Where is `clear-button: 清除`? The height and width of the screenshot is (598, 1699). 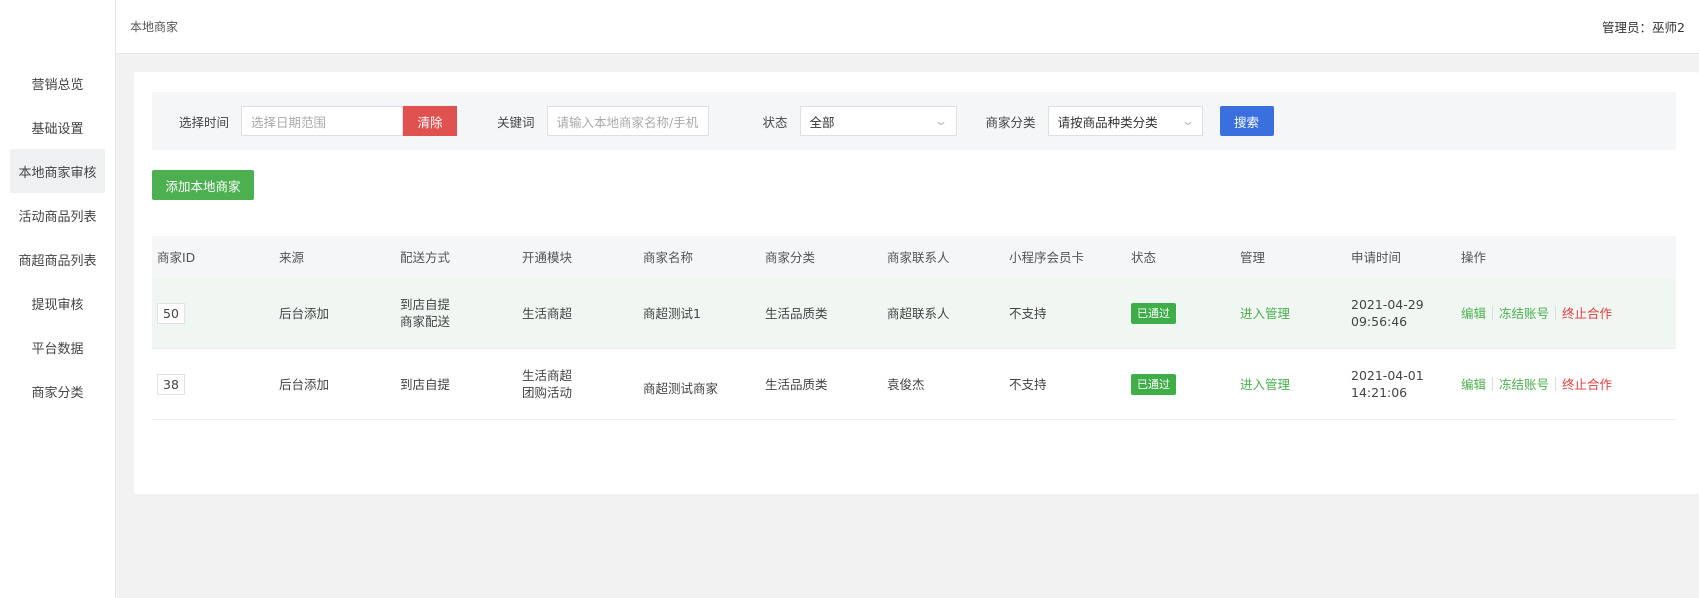 clear-button: 清除 is located at coordinates (430, 121).